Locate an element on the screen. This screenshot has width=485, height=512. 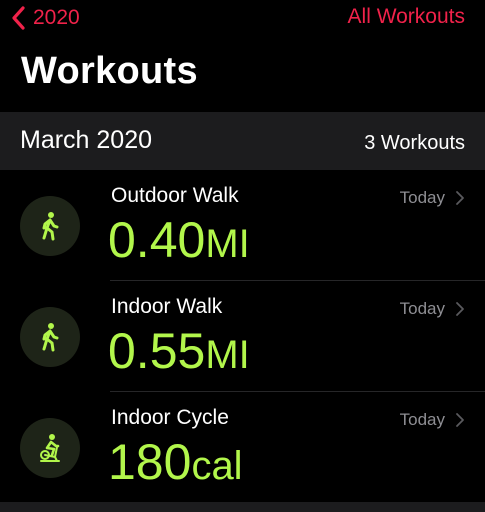
bottom-section-edge is located at coordinates (242, 507).